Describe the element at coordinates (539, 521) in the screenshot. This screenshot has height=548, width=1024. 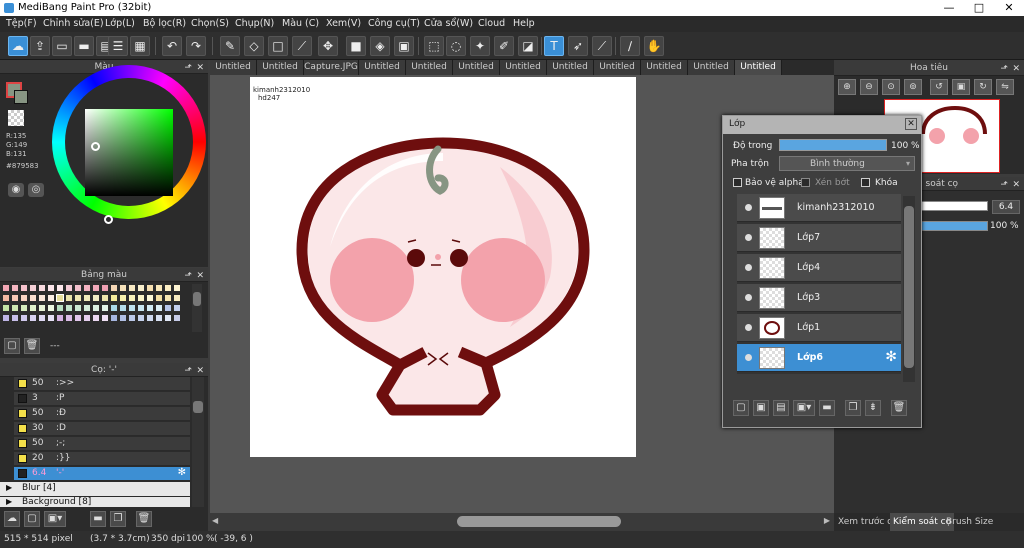
I see `scroll-thumb` at that location.